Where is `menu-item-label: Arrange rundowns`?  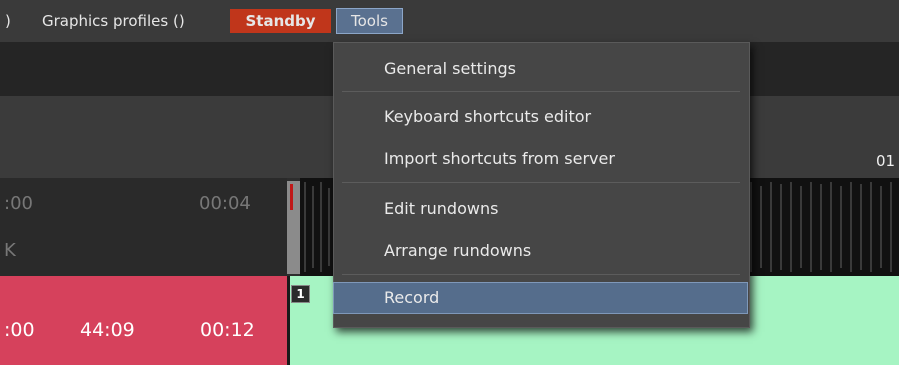 menu-item-label: Arrange rundowns is located at coordinates (458, 250).